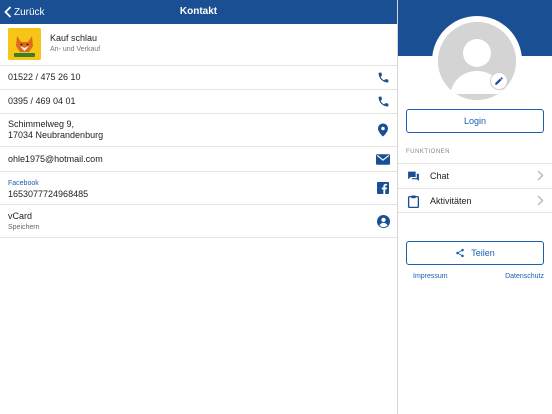 The image size is (552, 414). I want to click on pencil-icon, so click(499, 81).